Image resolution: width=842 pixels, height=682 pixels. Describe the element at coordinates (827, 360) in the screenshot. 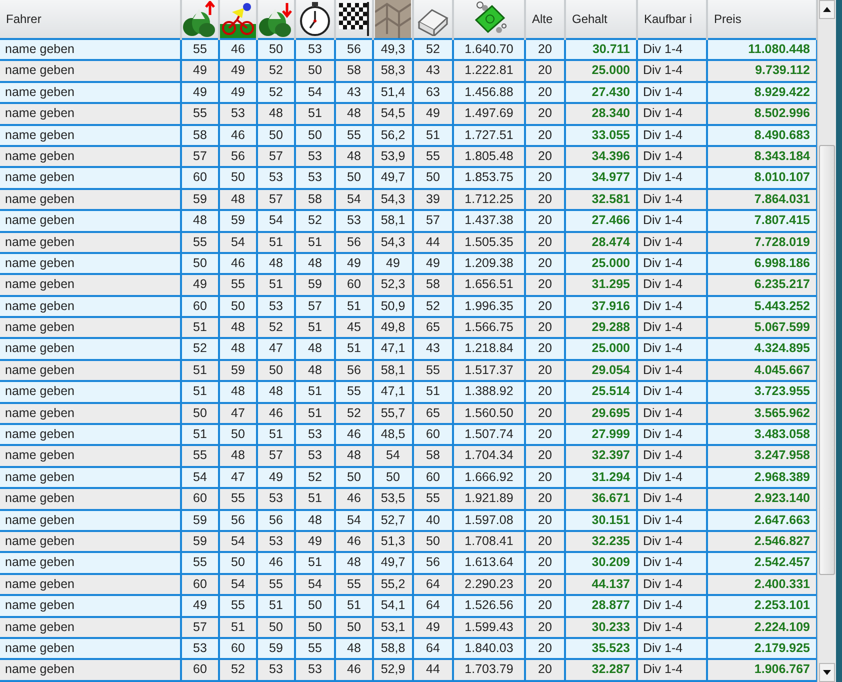

I see `scroll-thumb` at that location.